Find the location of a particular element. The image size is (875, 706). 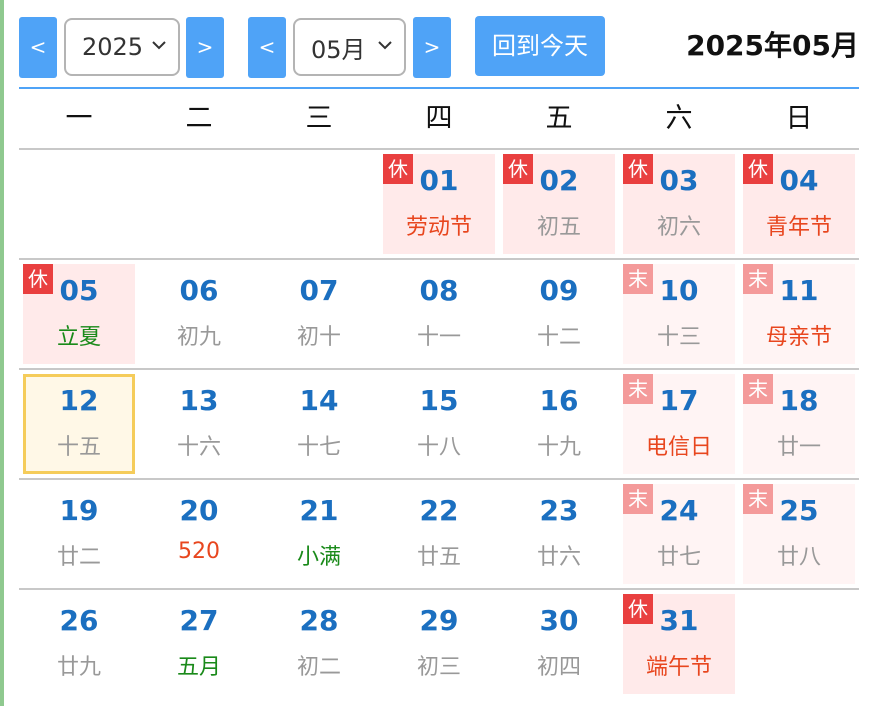

day-cell: 26 廿九 is located at coordinates (79, 644).